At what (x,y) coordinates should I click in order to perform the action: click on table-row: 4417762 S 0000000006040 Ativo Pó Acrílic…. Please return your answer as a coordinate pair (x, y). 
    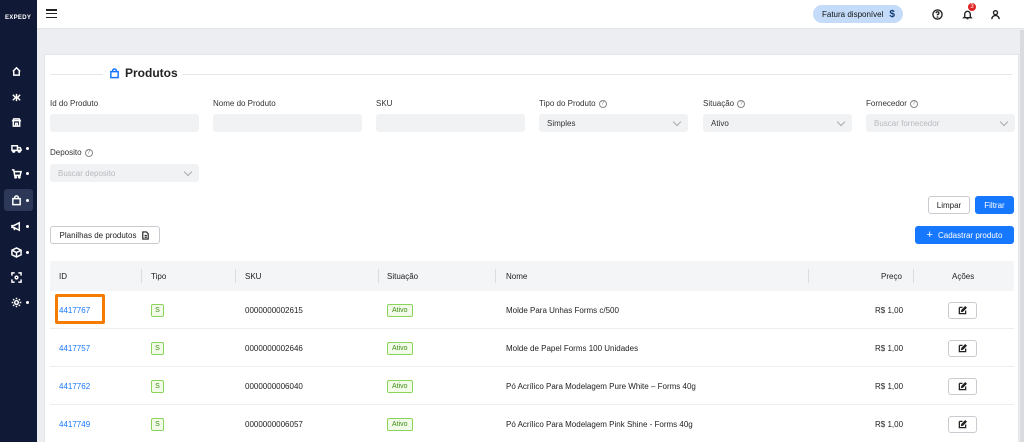
    Looking at the image, I should click on (532, 386).